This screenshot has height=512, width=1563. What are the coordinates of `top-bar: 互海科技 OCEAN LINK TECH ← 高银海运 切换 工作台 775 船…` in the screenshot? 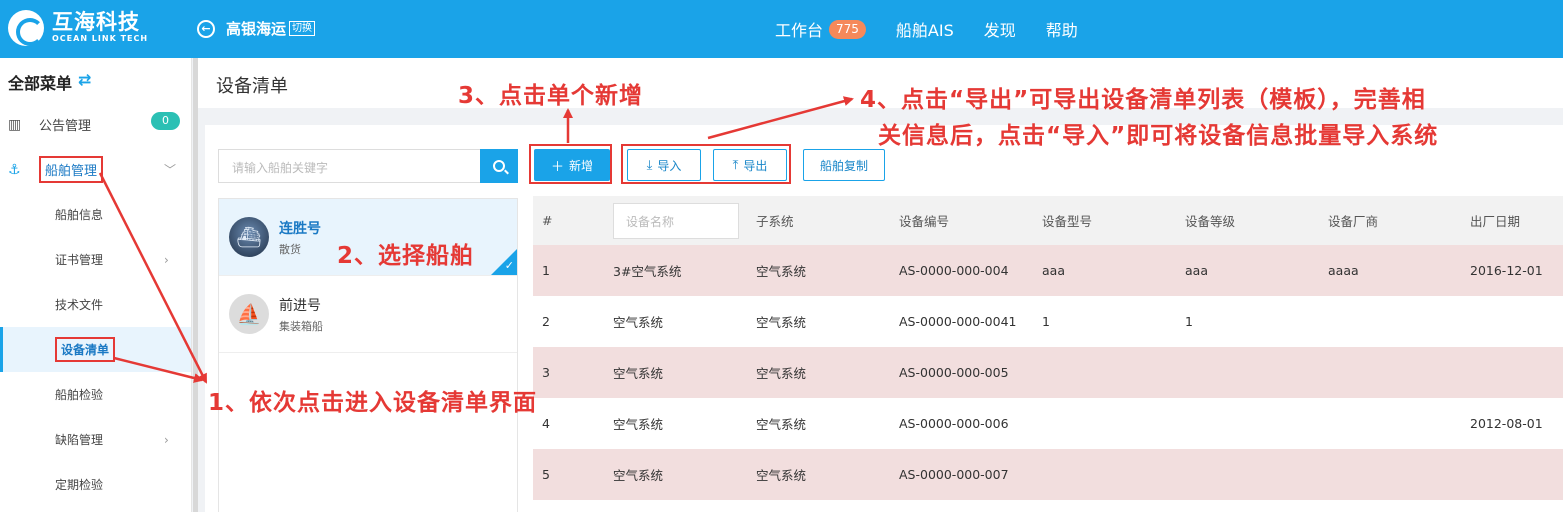 It's located at (781, 29).